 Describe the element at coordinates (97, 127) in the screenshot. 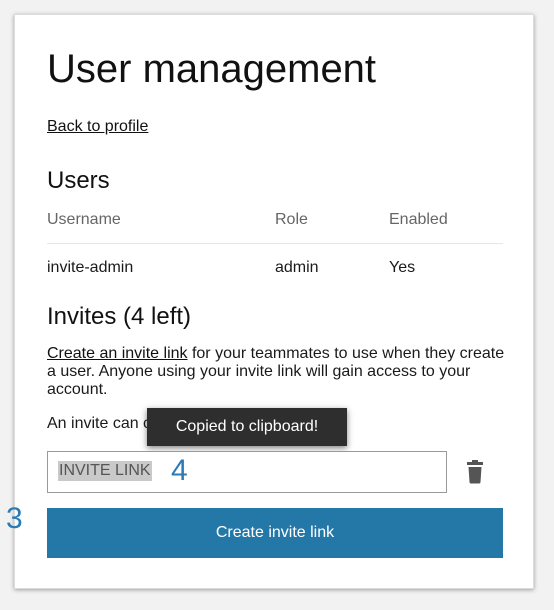

I see `back-to-profile-link: Back to profile` at that location.